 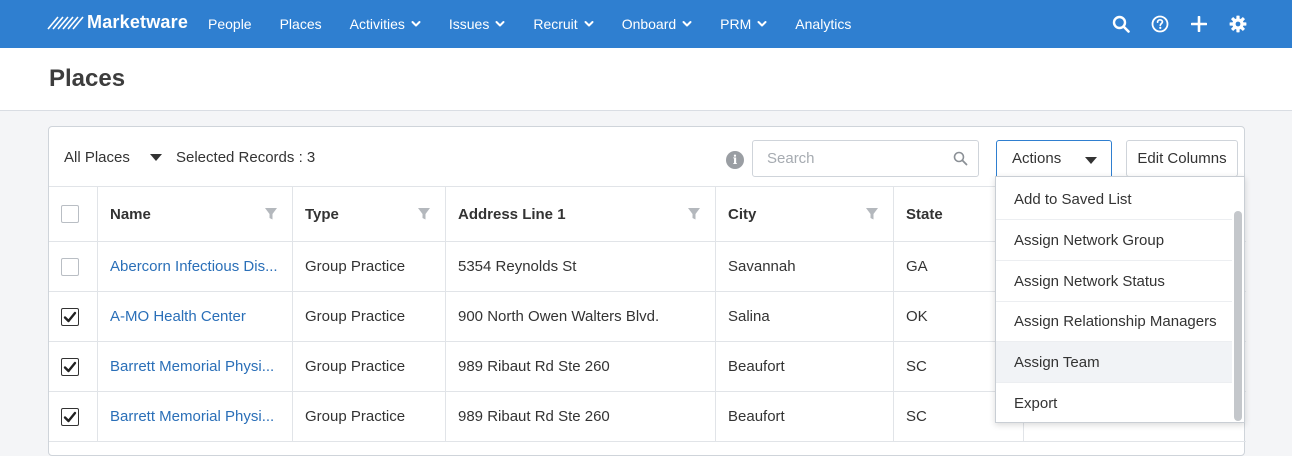 What do you see at coordinates (517, 266) in the screenshot?
I see `cell-value: 5354 Reynolds St` at bounding box center [517, 266].